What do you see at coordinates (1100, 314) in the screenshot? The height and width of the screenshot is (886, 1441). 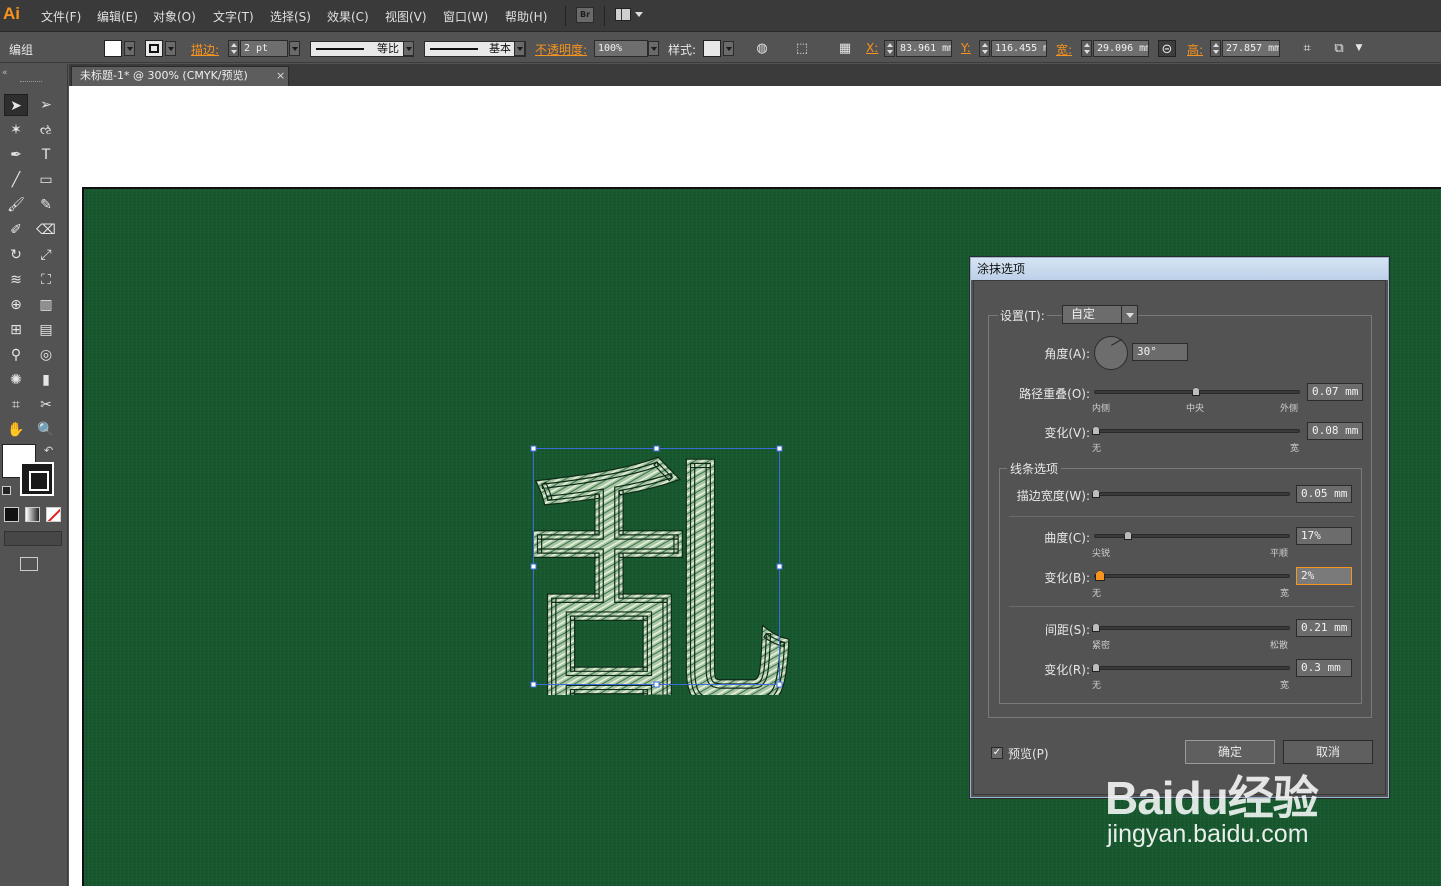 I see `settings-select: 自定` at bounding box center [1100, 314].